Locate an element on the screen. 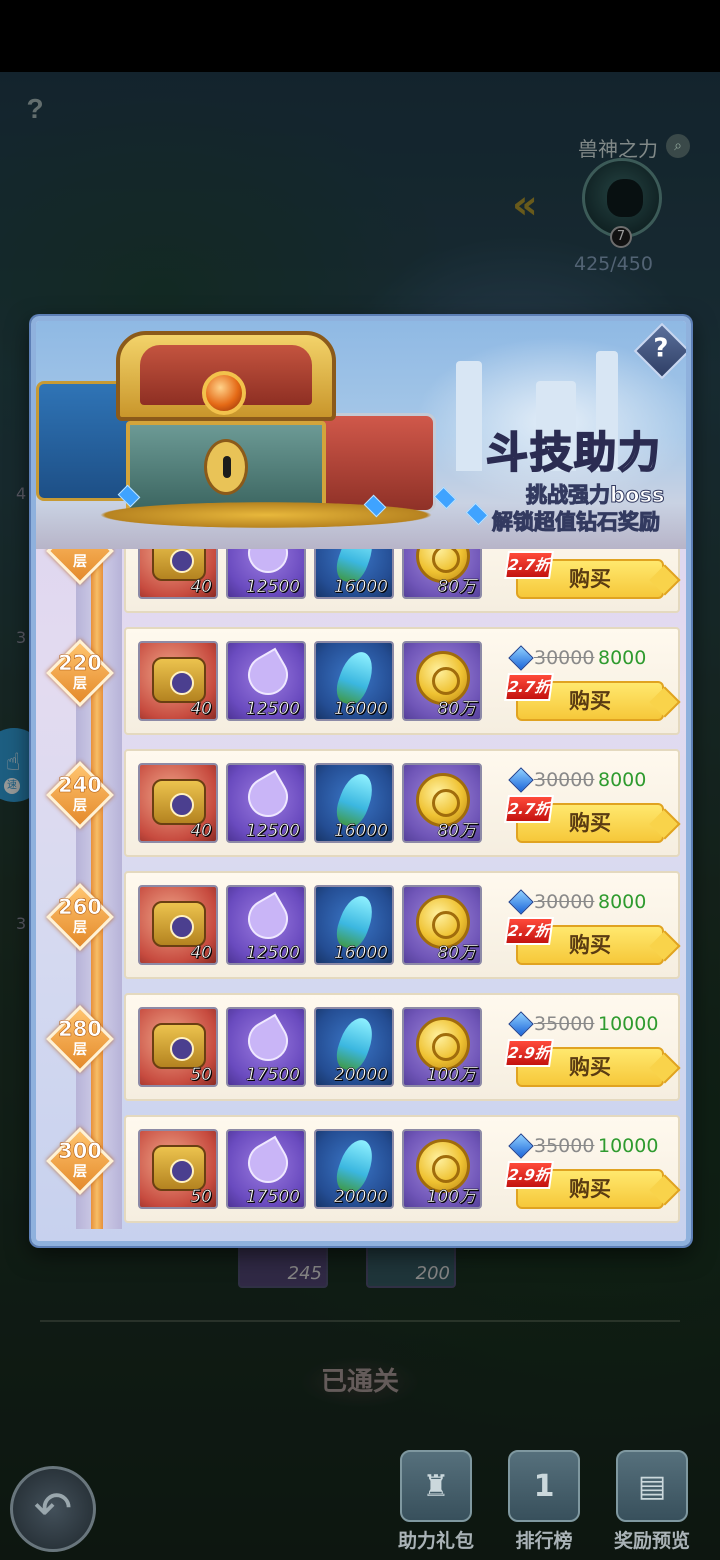 The width and height of the screenshot is (720, 1560). floor-number: 300 is located at coordinates (80, 1151).